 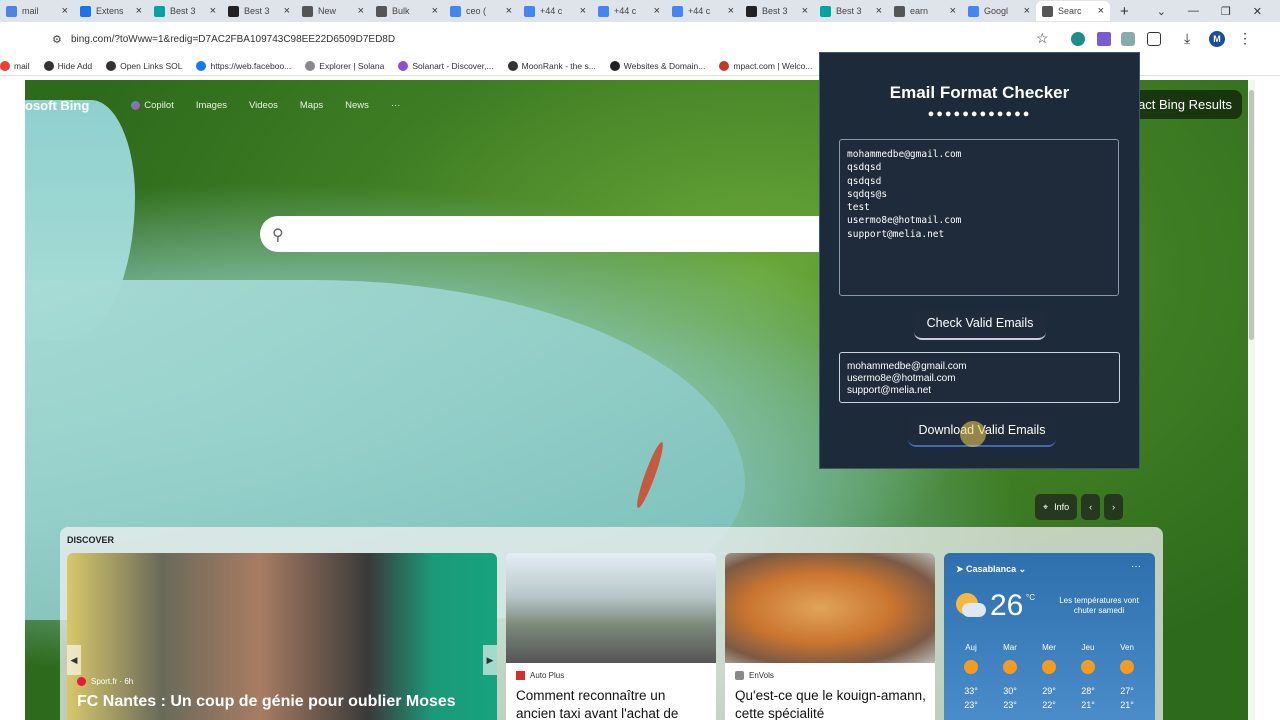 I want to click on site-info-icon: ⚙, so click(x=57, y=39).